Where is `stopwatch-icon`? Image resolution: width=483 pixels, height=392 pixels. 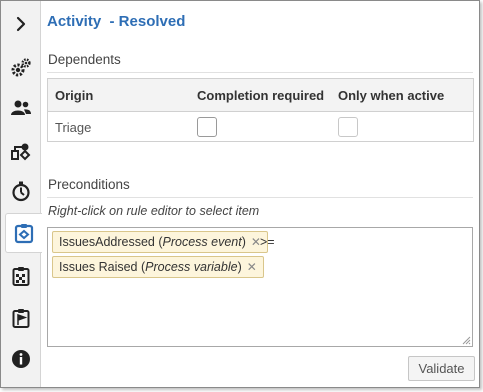
stopwatch-icon is located at coordinates (21, 191).